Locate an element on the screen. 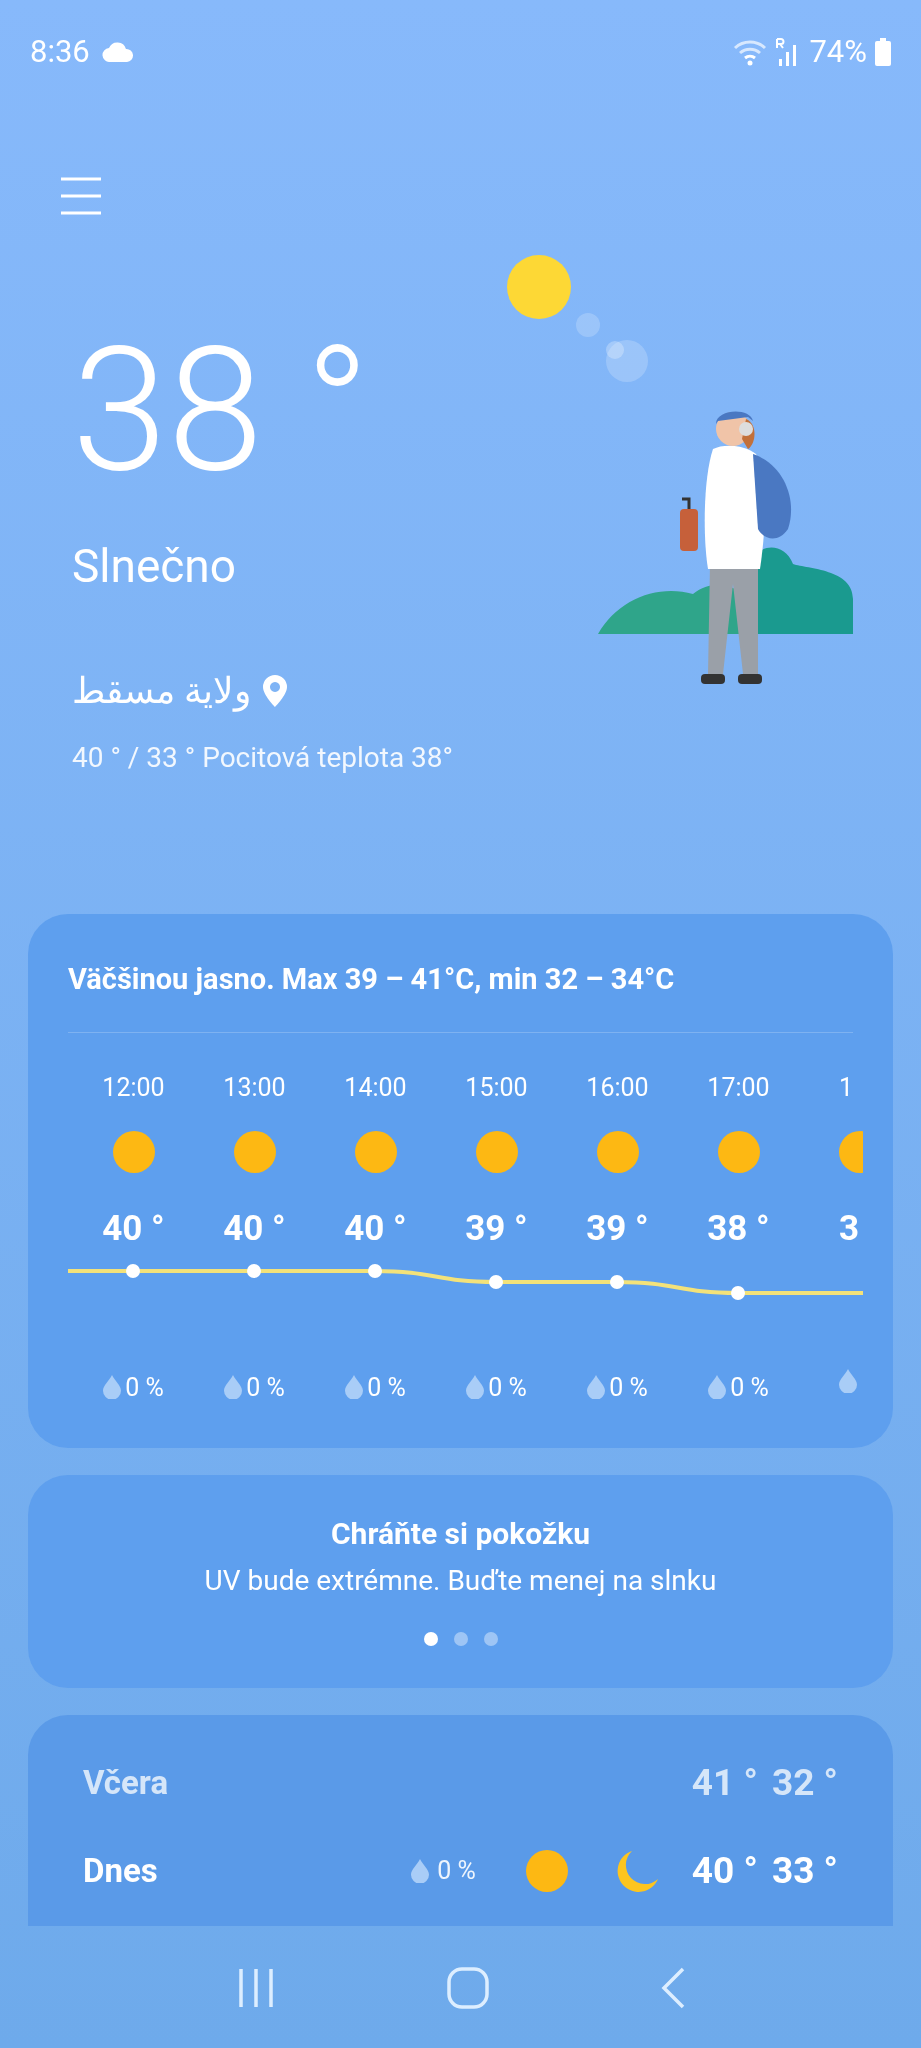  hour-label: 17:00 is located at coordinates (738, 1087).